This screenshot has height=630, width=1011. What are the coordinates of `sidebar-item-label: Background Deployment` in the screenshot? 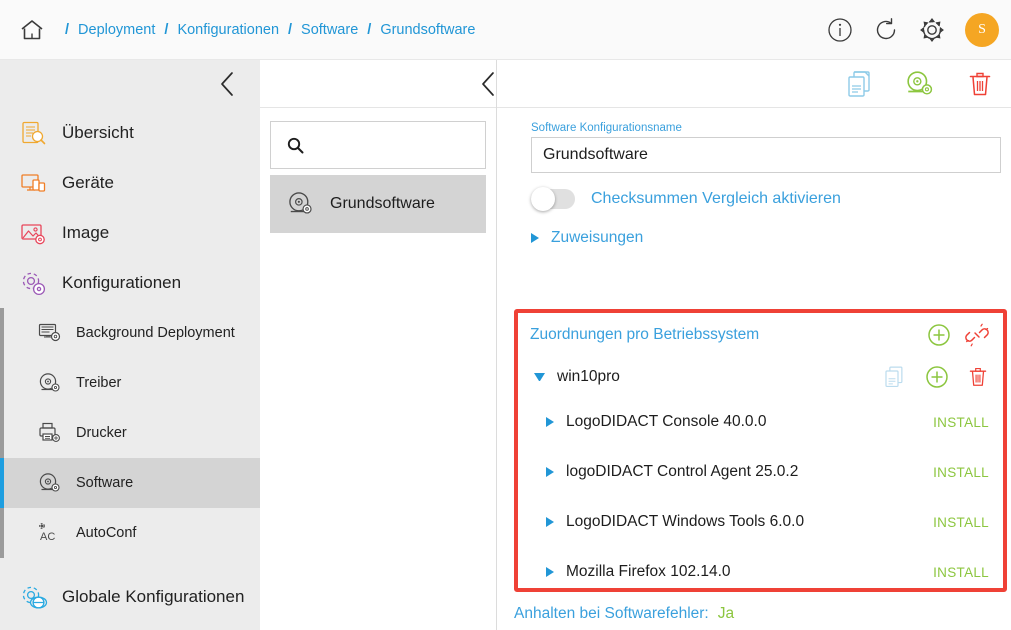 It's located at (155, 333).